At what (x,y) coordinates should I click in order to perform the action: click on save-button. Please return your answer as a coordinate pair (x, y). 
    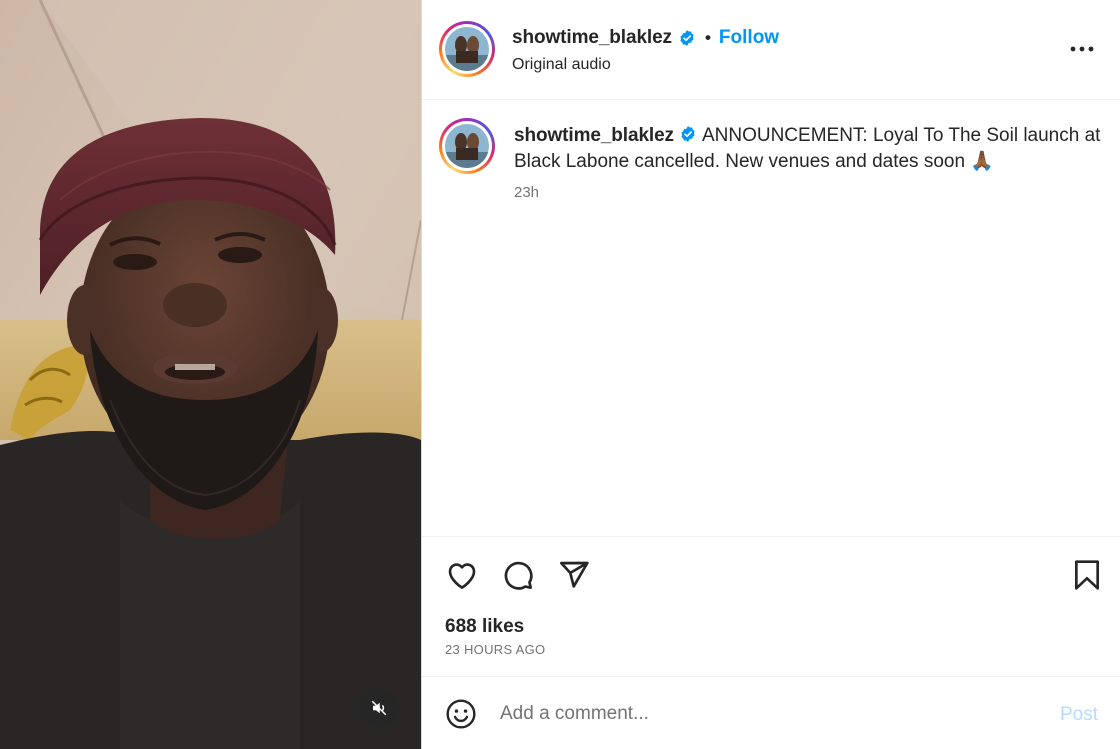
    Looking at the image, I should click on (1087, 575).